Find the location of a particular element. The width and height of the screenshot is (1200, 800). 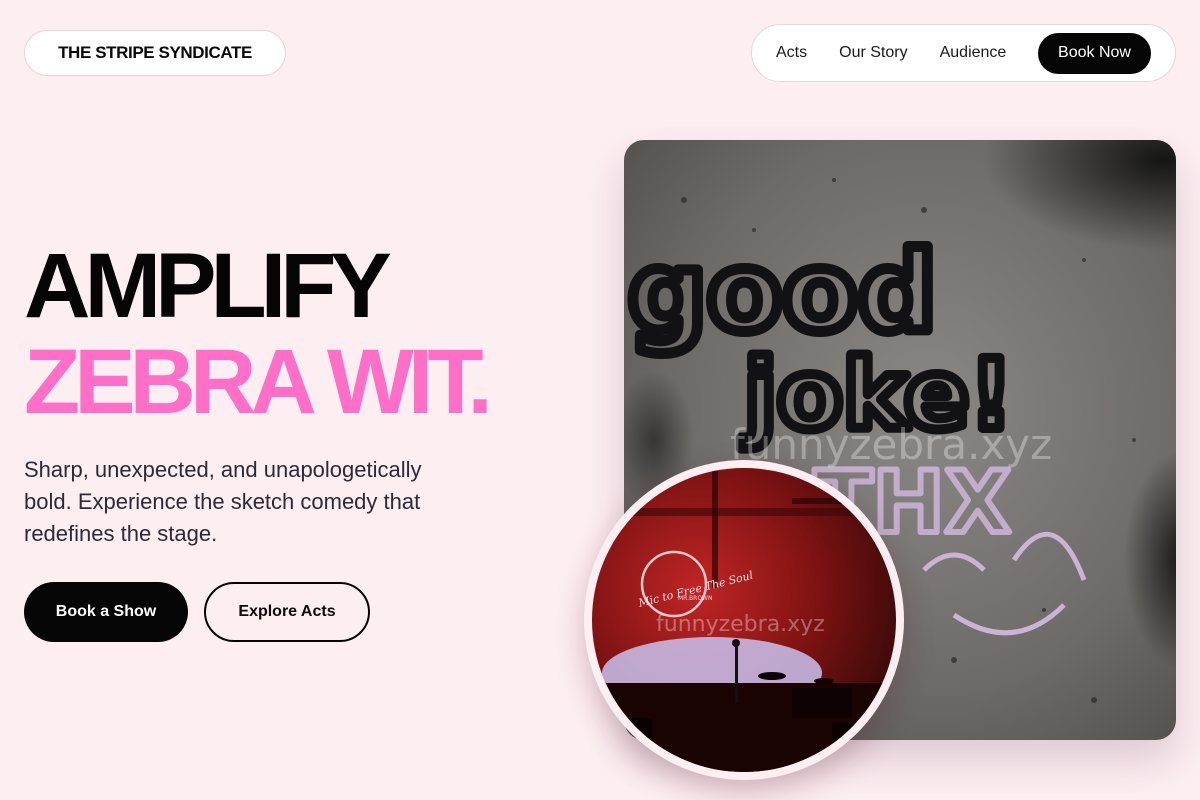

mic-stand is located at coordinates (736, 673).